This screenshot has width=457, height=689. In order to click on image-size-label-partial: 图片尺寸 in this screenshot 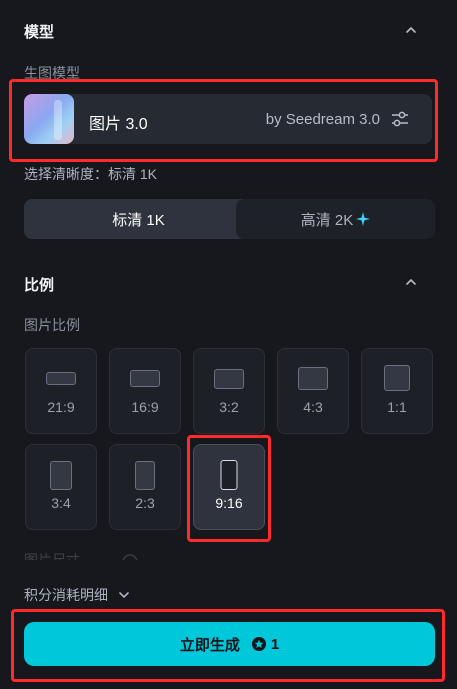, I will do `click(124, 550)`.